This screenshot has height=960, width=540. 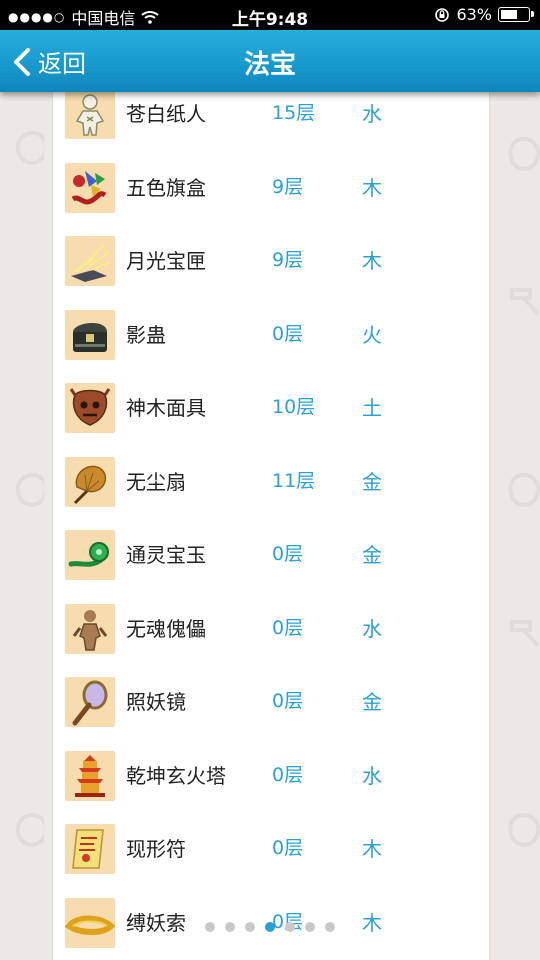 What do you see at coordinates (271, 558) in the screenshot?
I see `list-item: 通灵宝玉 0层 金` at bounding box center [271, 558].